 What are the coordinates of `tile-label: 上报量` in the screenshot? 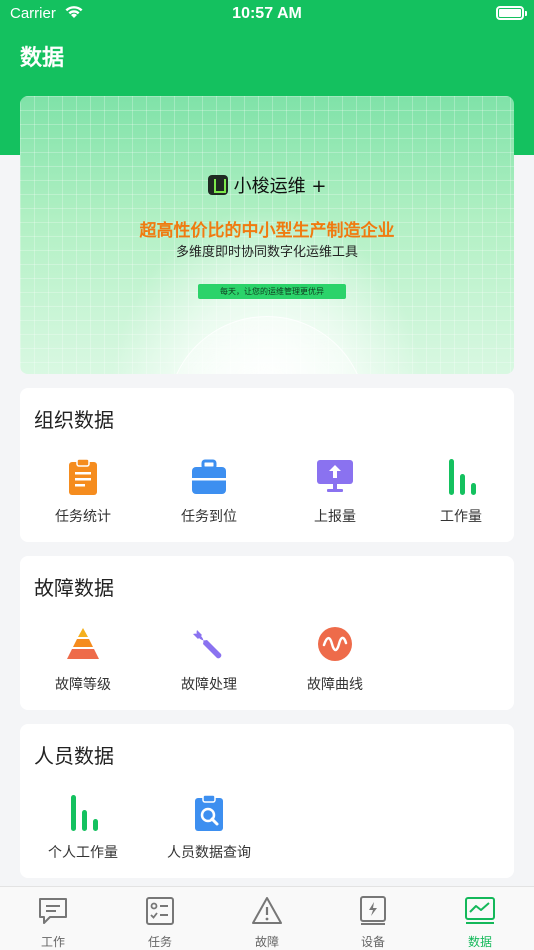 It's located at (335, 517).